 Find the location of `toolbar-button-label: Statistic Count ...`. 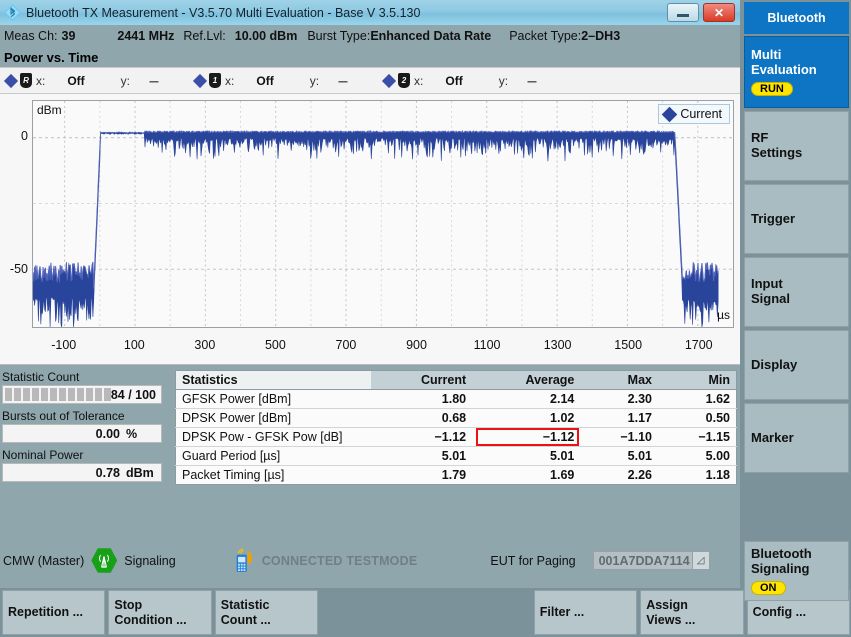

toolbar-button-label: Statistic Count ... is located at coordinates (246, 612).